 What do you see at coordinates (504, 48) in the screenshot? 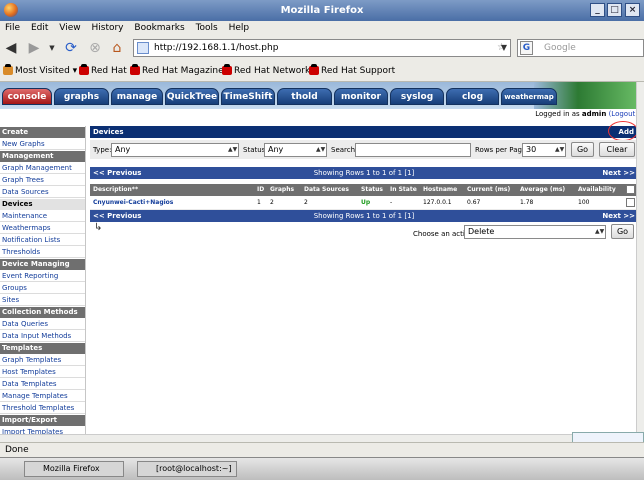
I see `url-dropdown-icon: ▼` at bounding box center [504, 48].